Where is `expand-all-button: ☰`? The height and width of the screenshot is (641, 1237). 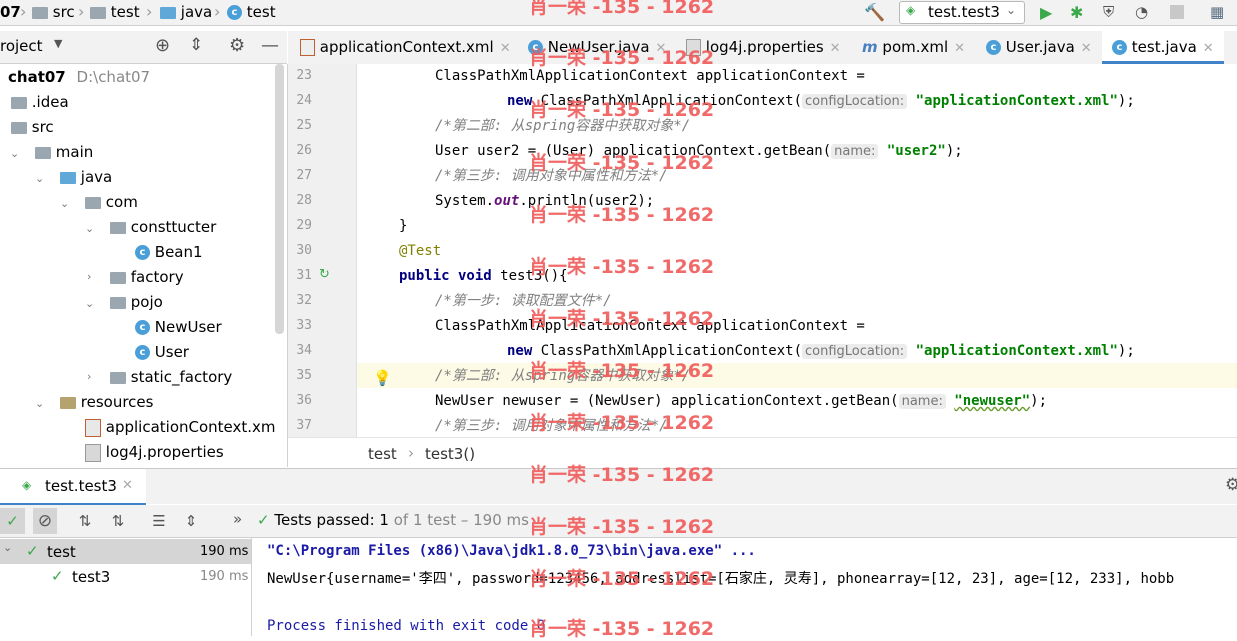 expand-all-button: ☰ is located at coordinates (159, 521).